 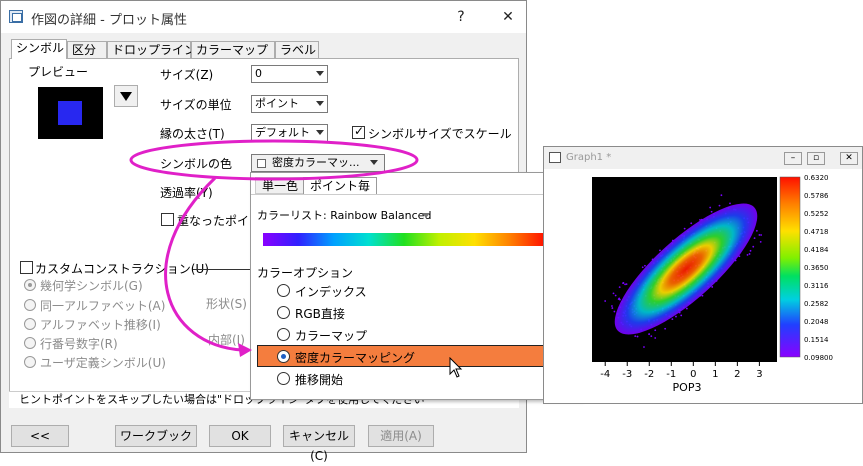 I want to click on x-tick-label: 3, so click(x=759, y=374).